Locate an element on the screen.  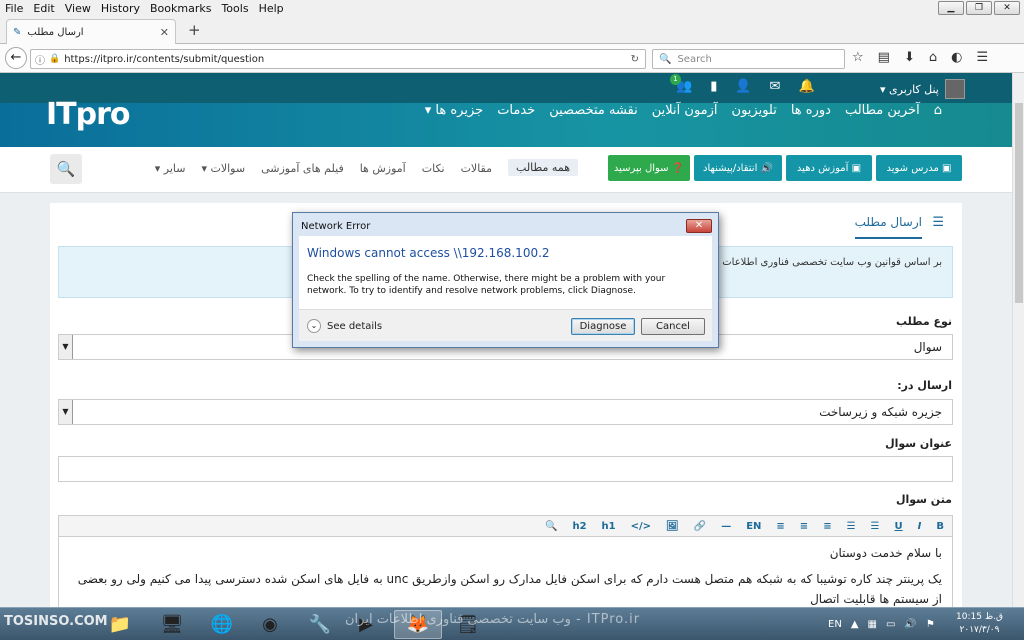
chevron-down-icon: ⌄ is located at coordinates (314, 326).